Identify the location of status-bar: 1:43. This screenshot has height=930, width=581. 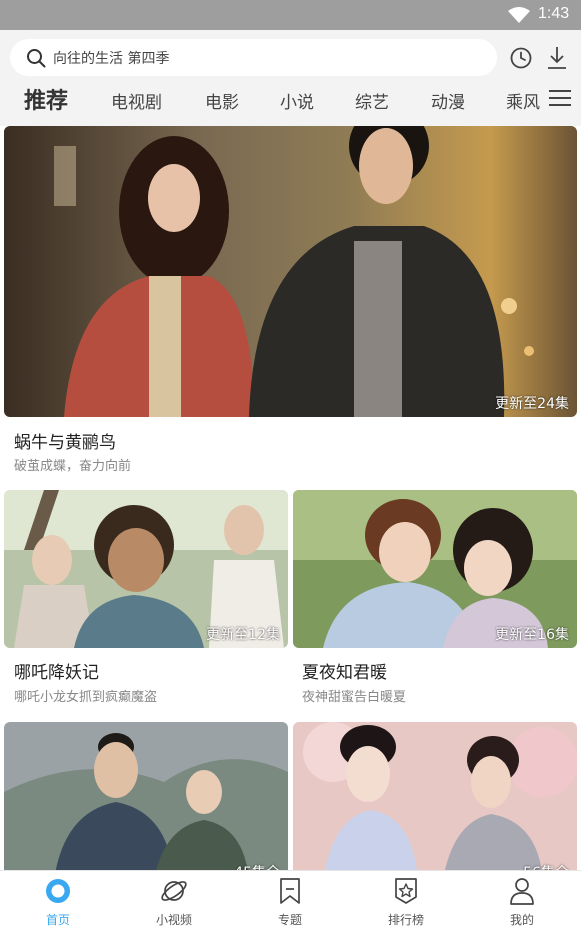
(290, 15).